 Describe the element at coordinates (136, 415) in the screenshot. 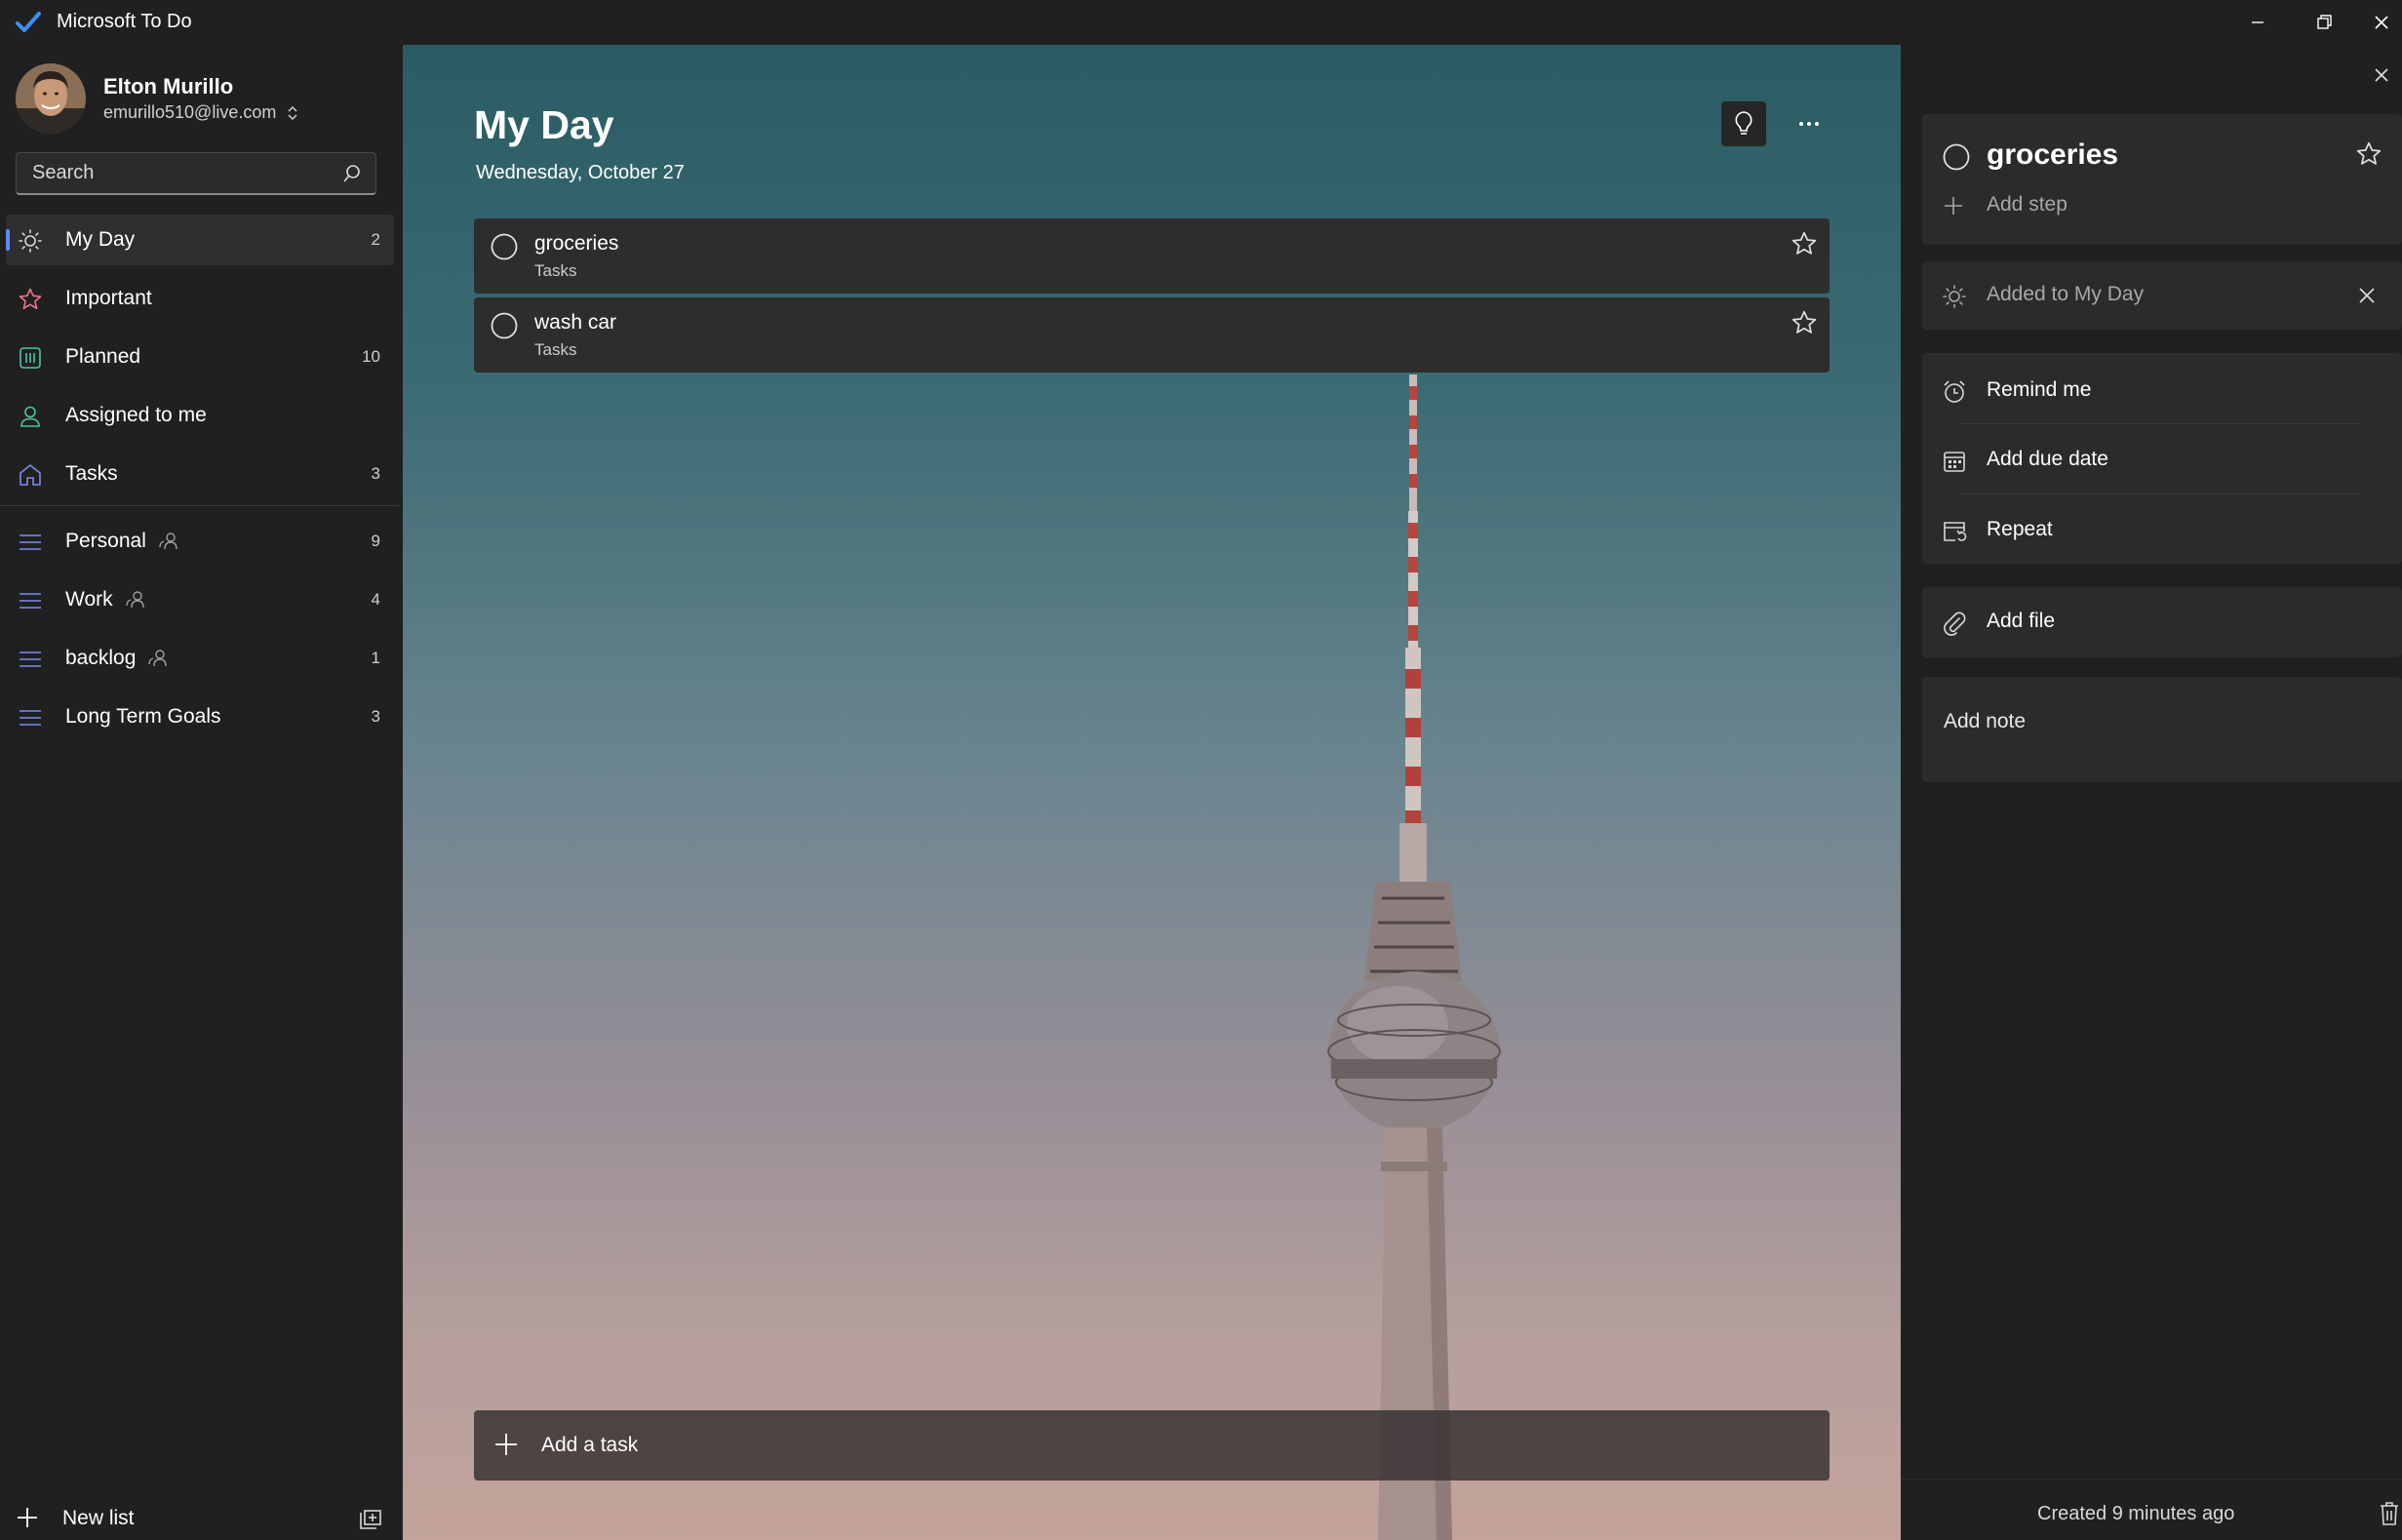

I see `sidebar-item-label: Assigned to me` at that location.